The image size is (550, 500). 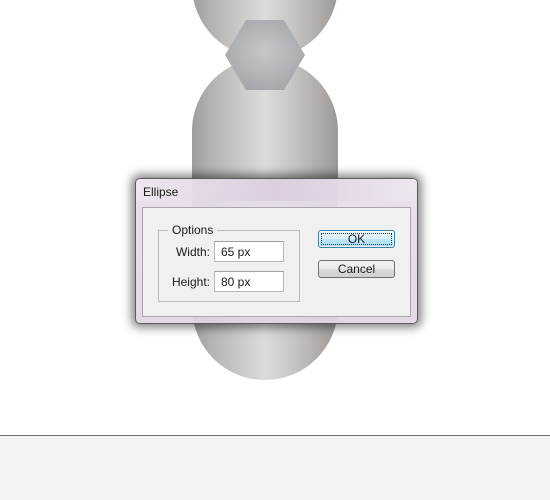 What do you see at coordinates (190, 282) in the screenshot?
I see `height-label: Height:` at bounding box center [190, 282].